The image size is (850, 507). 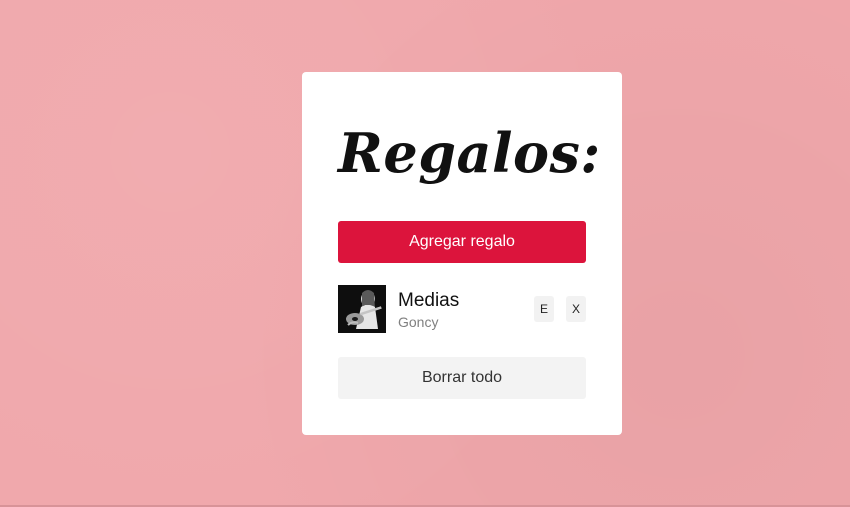 I want to click on clear-all-button: Borrar todo, so click(x=462, y=378).